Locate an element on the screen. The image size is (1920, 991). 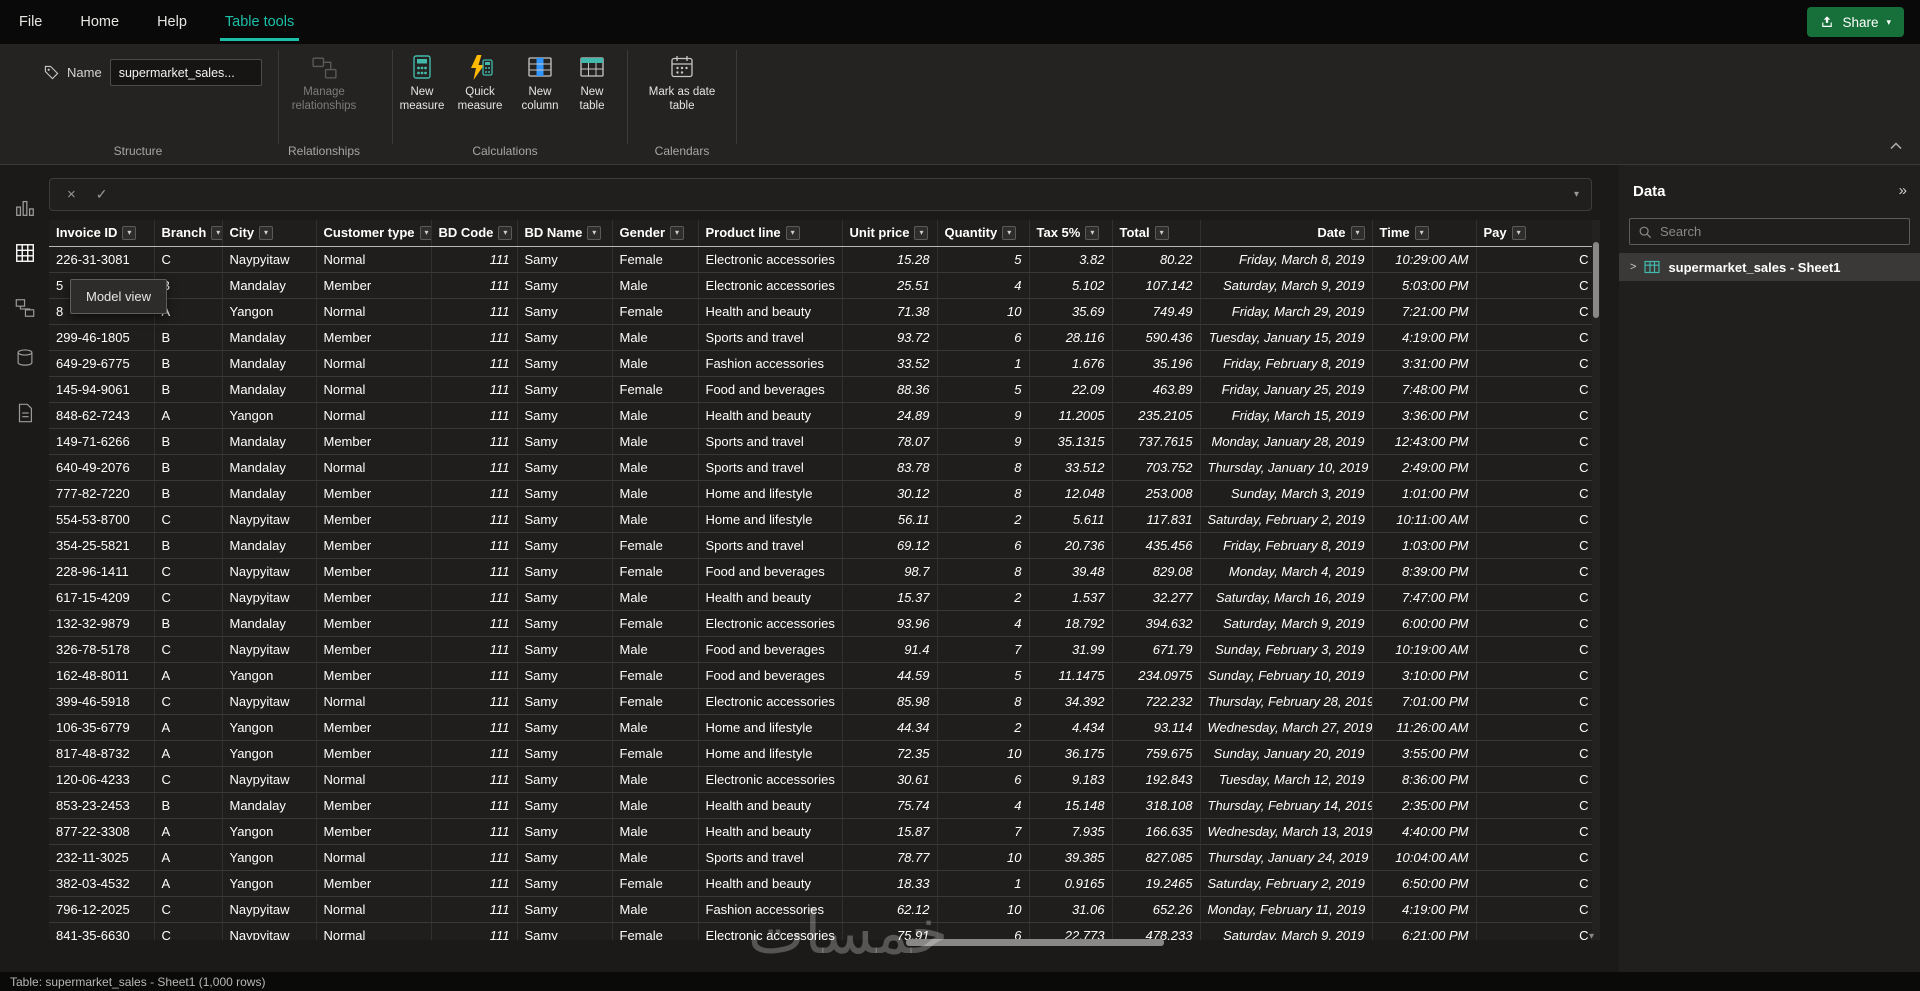
commit-formula-icon: ✓ is located at coordinates (102, 194).